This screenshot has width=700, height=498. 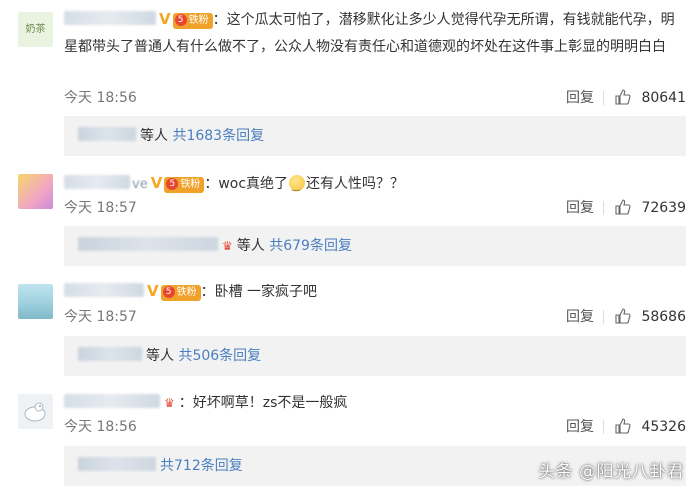 I want to click on like-button: 80641, so click(x=650, y=98).